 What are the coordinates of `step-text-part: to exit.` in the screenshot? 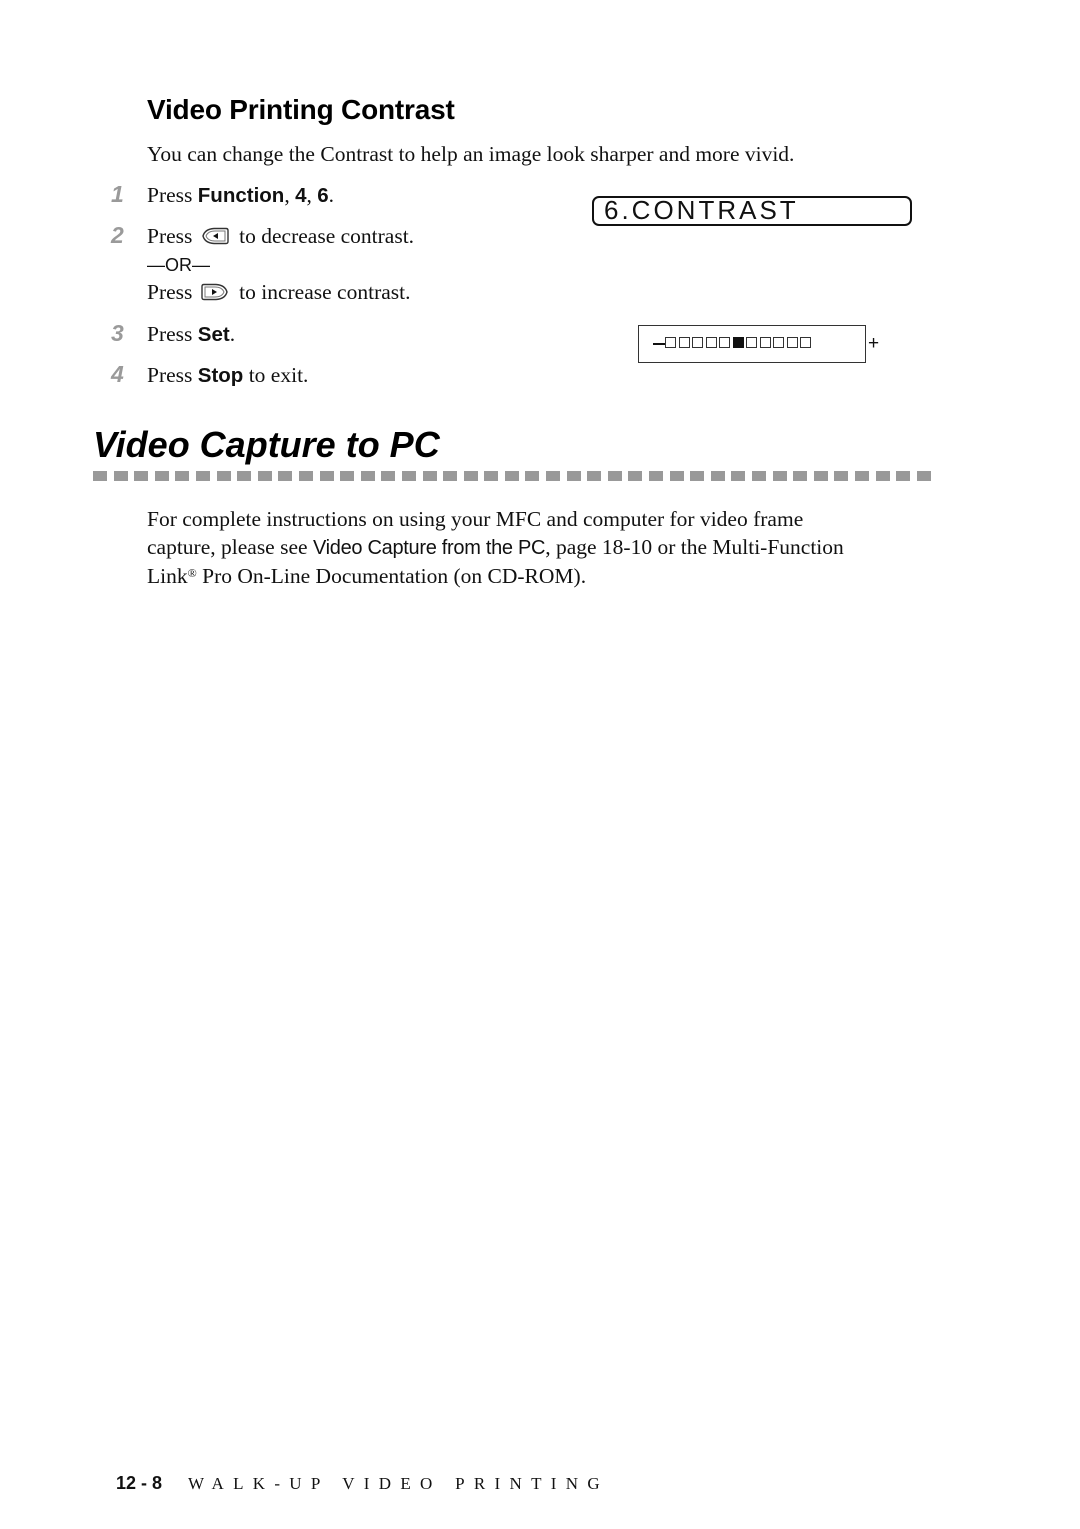 It's located at (276, 375).